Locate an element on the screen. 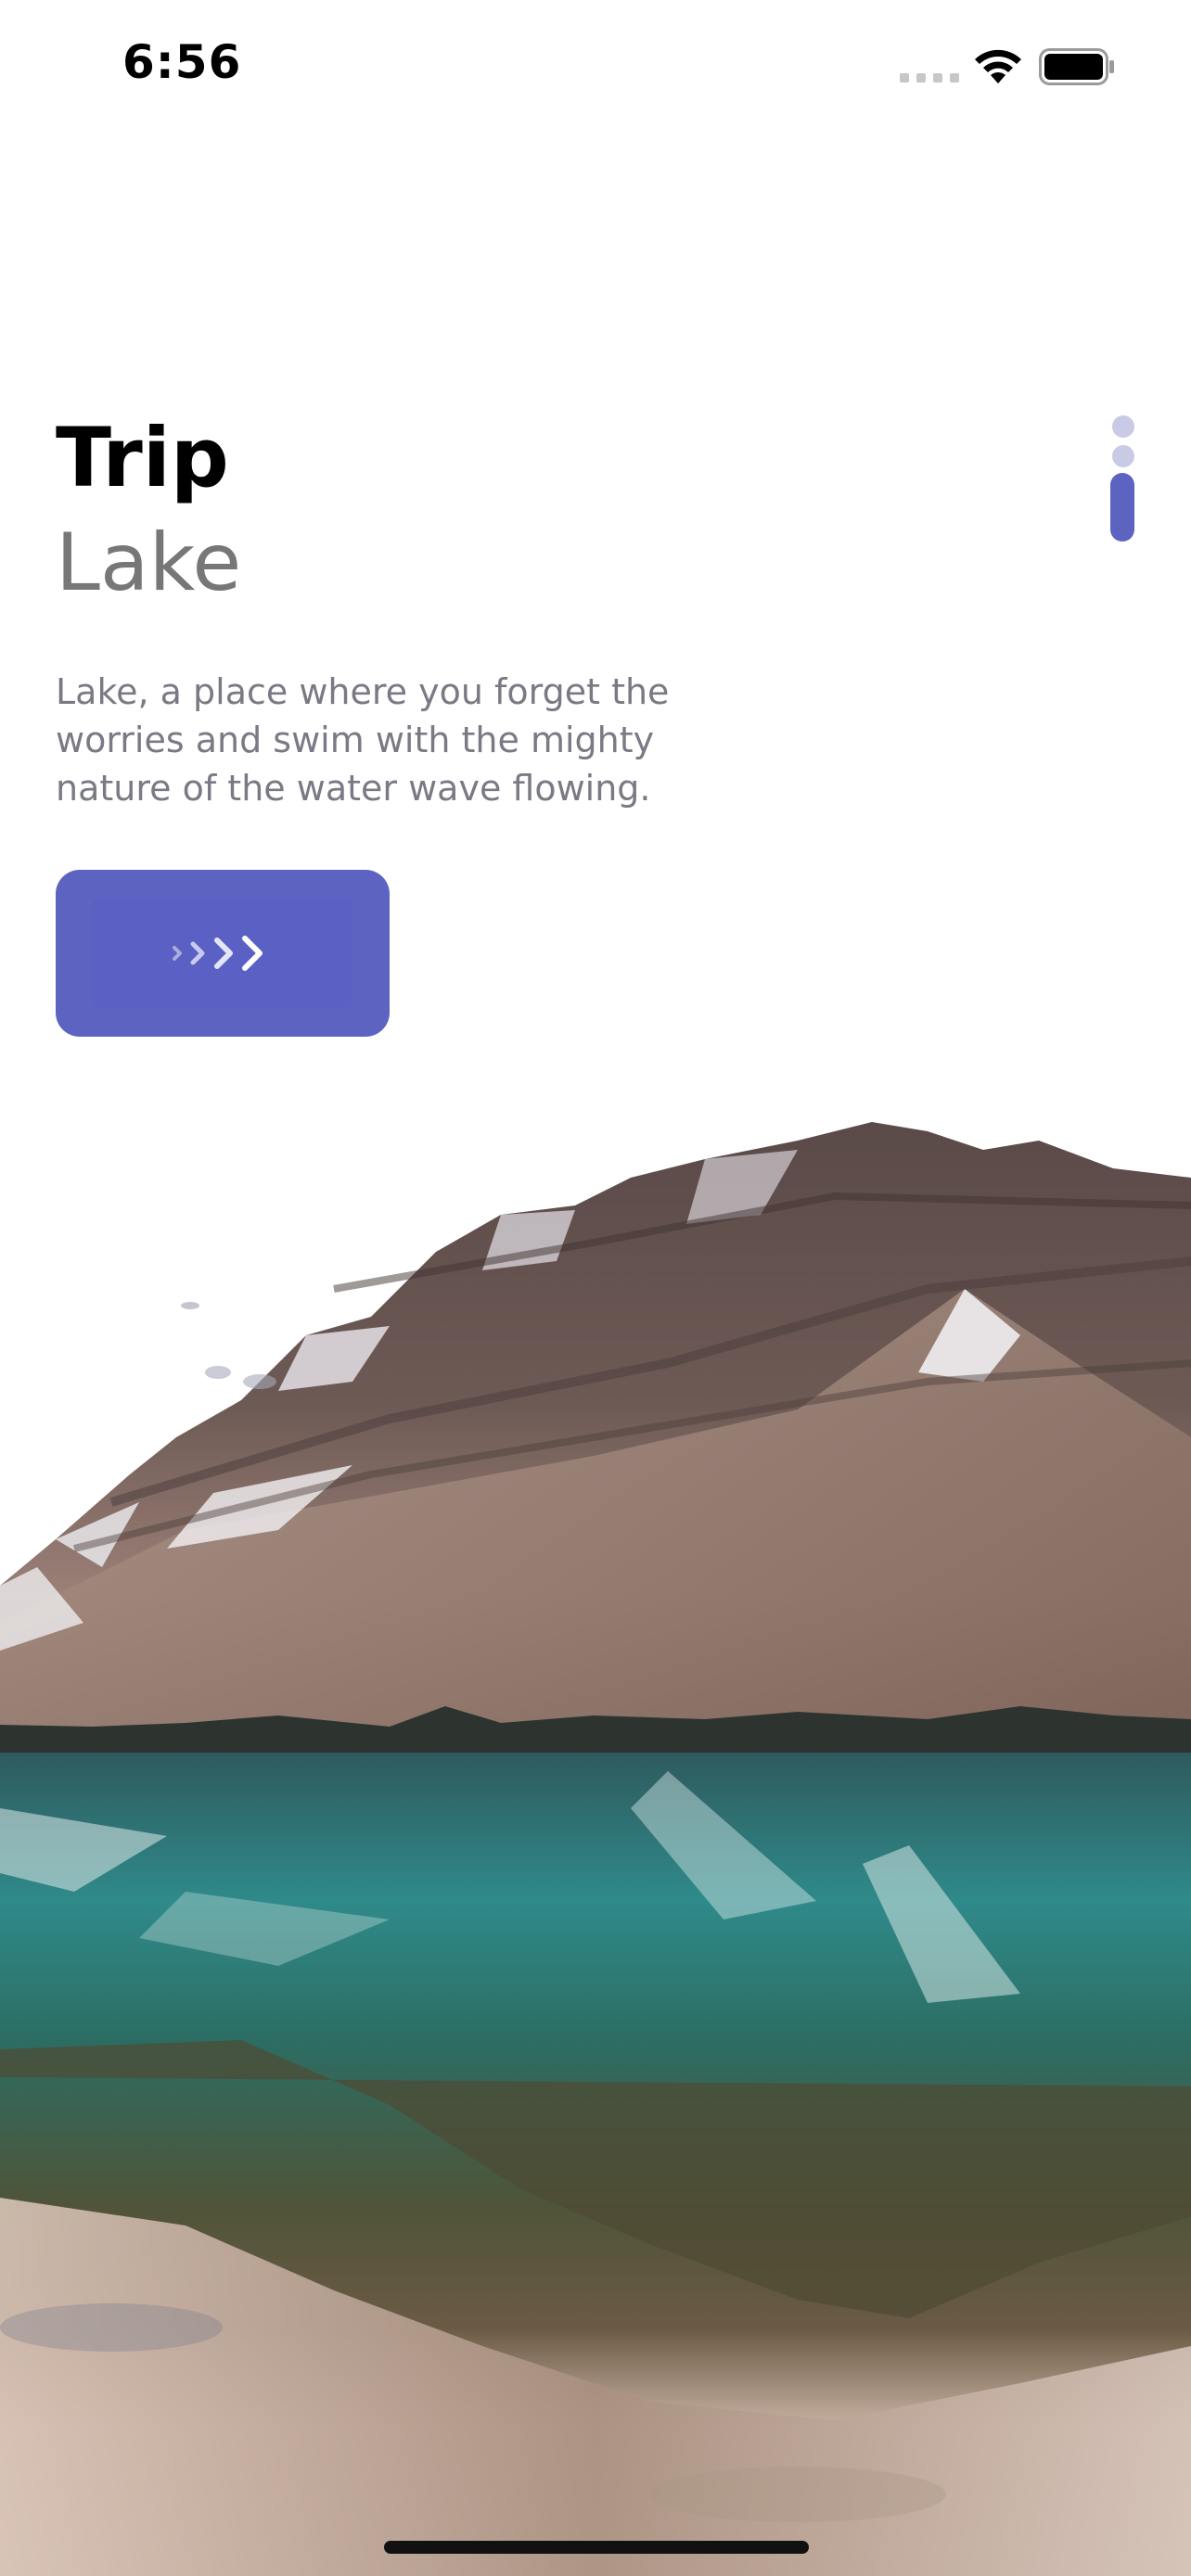  wifi-icon is located at coordinates (998, 66).